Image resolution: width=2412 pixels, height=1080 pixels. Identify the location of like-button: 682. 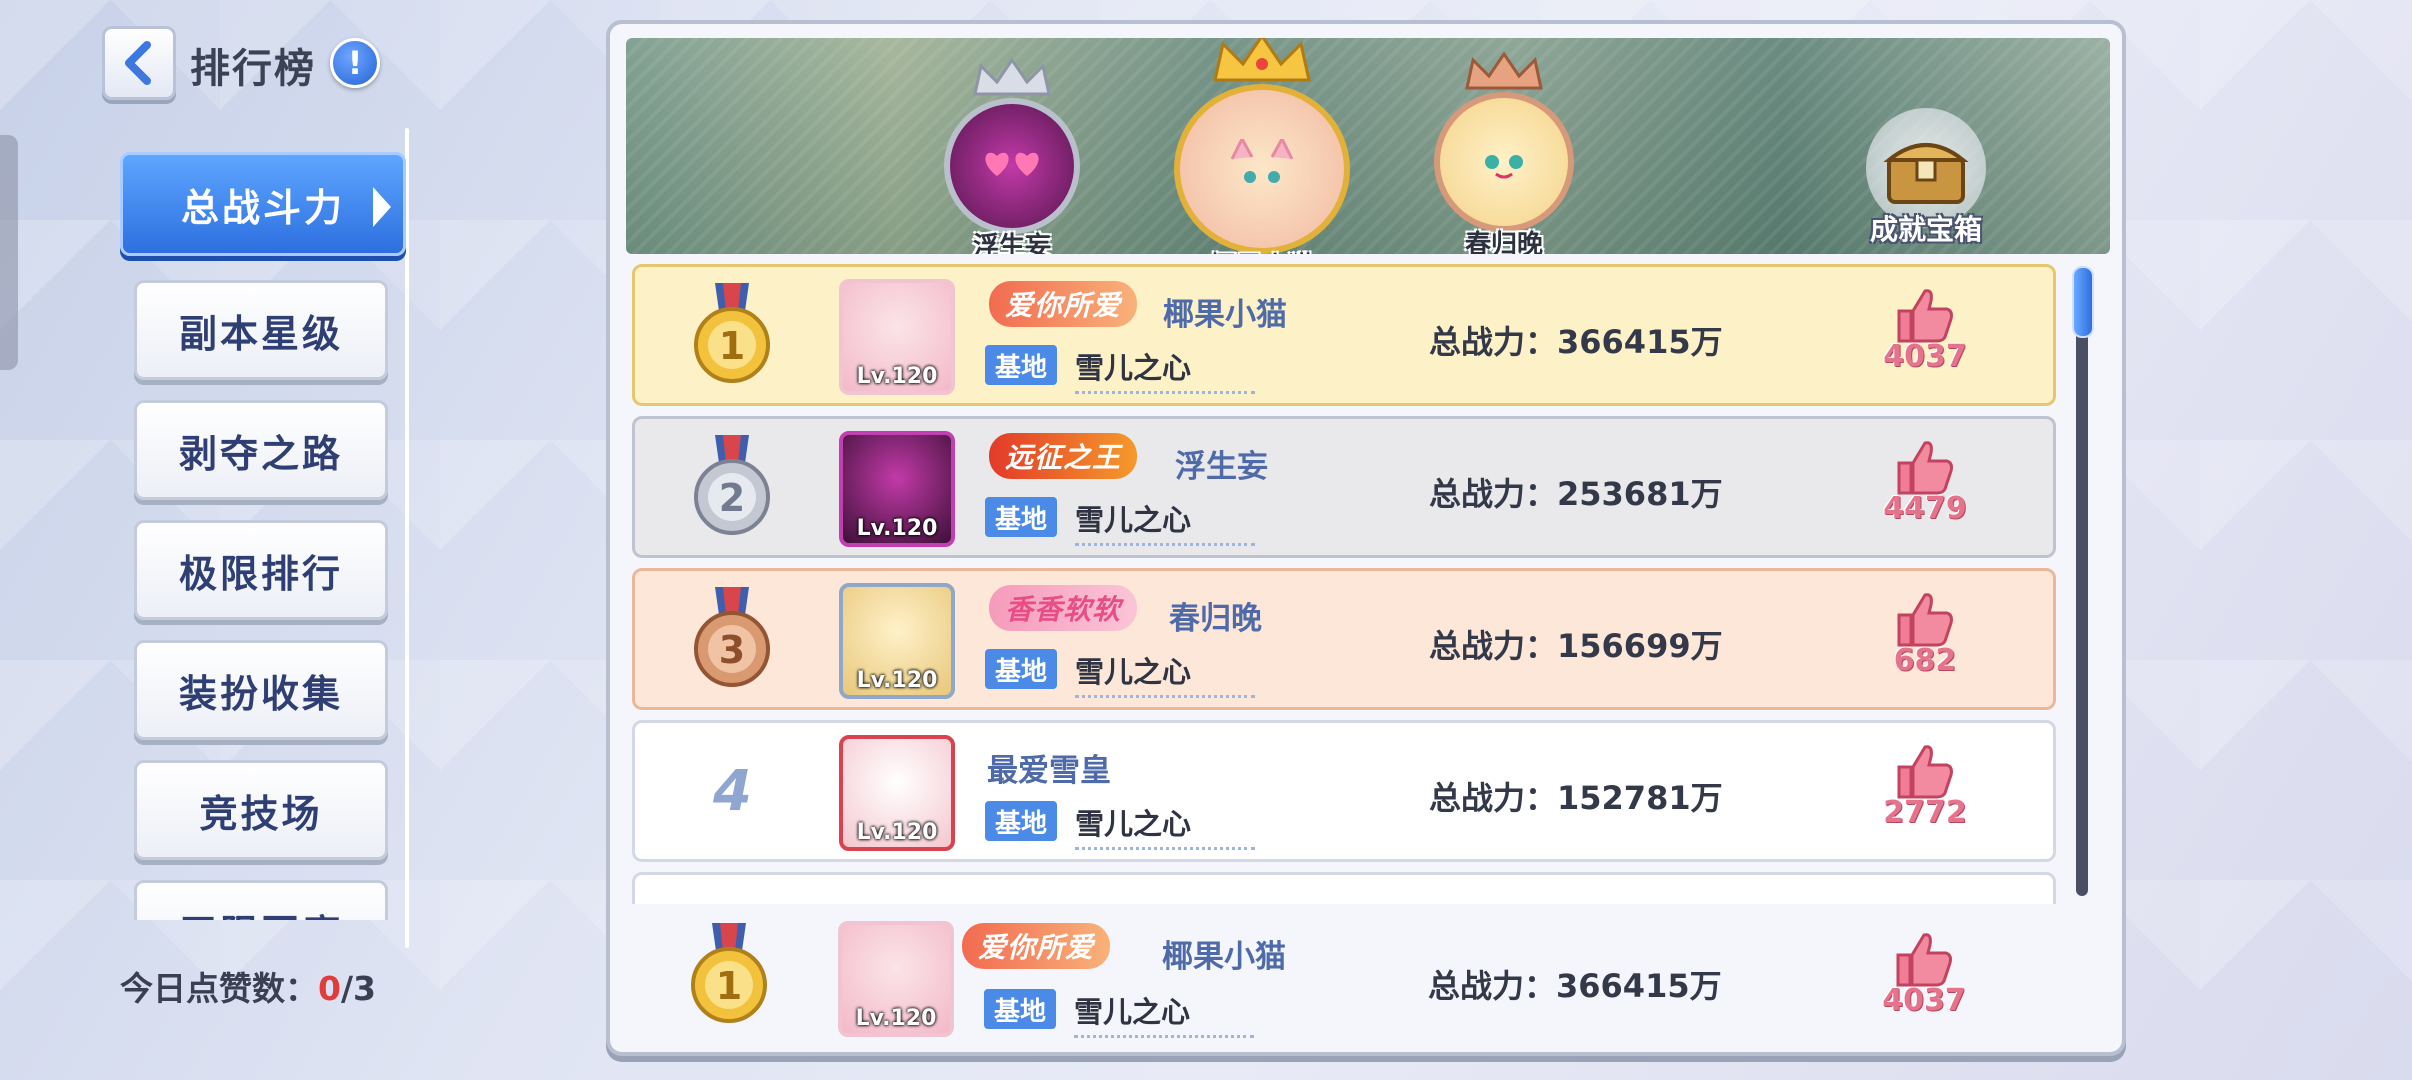
(1925, 634).